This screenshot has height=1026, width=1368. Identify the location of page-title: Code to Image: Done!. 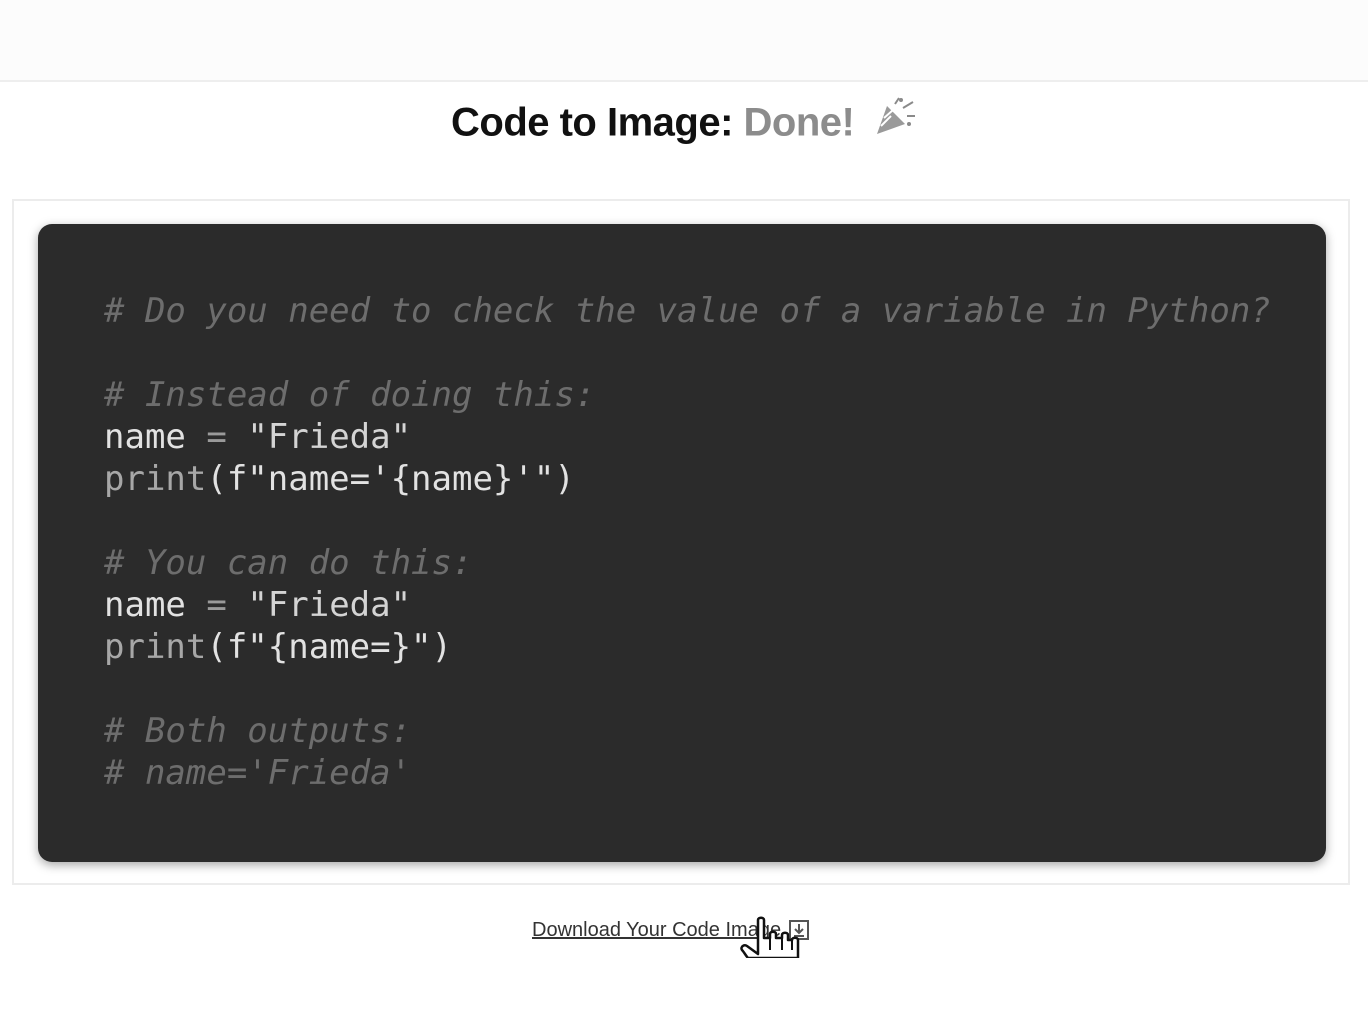
(684, 123).